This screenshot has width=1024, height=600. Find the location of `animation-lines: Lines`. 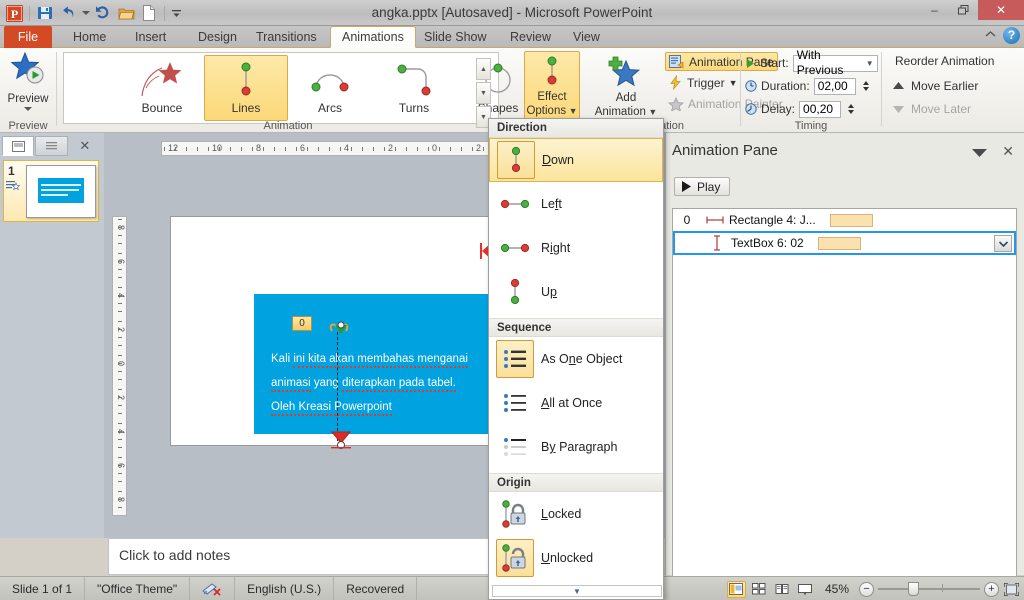

animation-lines: Lines is located at coordinates (246, 88).